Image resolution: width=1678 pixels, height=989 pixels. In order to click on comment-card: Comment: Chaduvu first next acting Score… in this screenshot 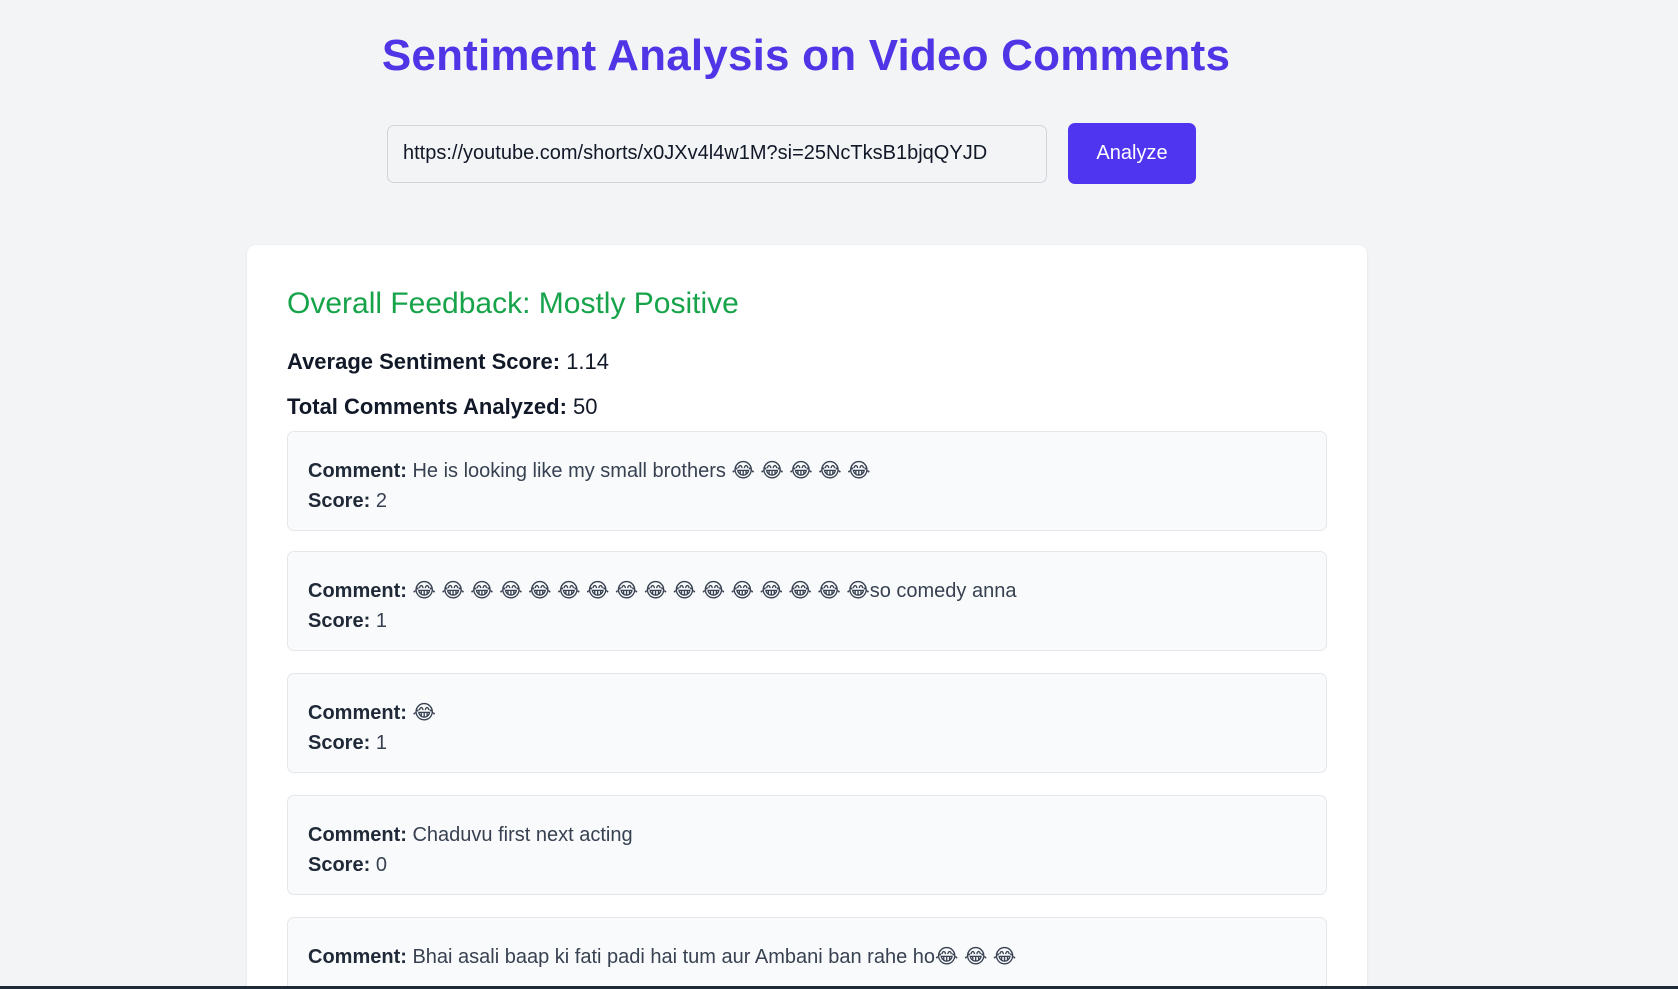, I will do `click(807, 845)`.